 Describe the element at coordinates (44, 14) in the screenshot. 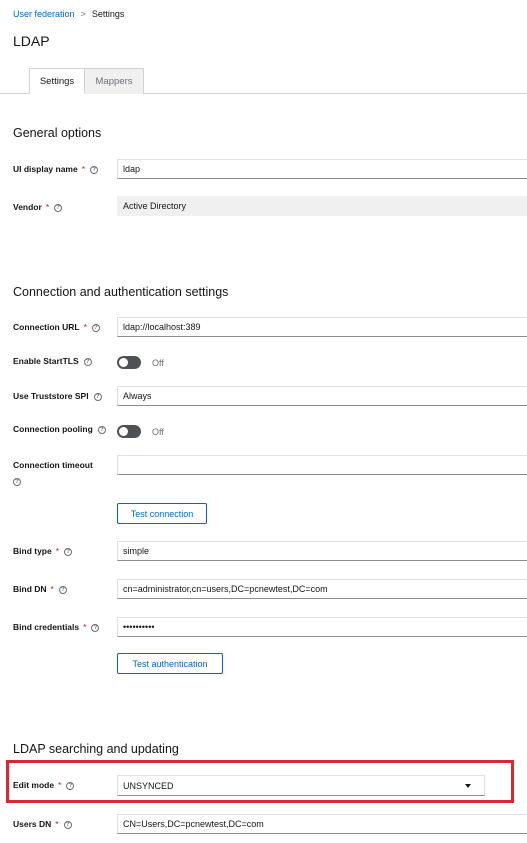

I see `breadcrumb-user-federation-link: User federation` at that location.